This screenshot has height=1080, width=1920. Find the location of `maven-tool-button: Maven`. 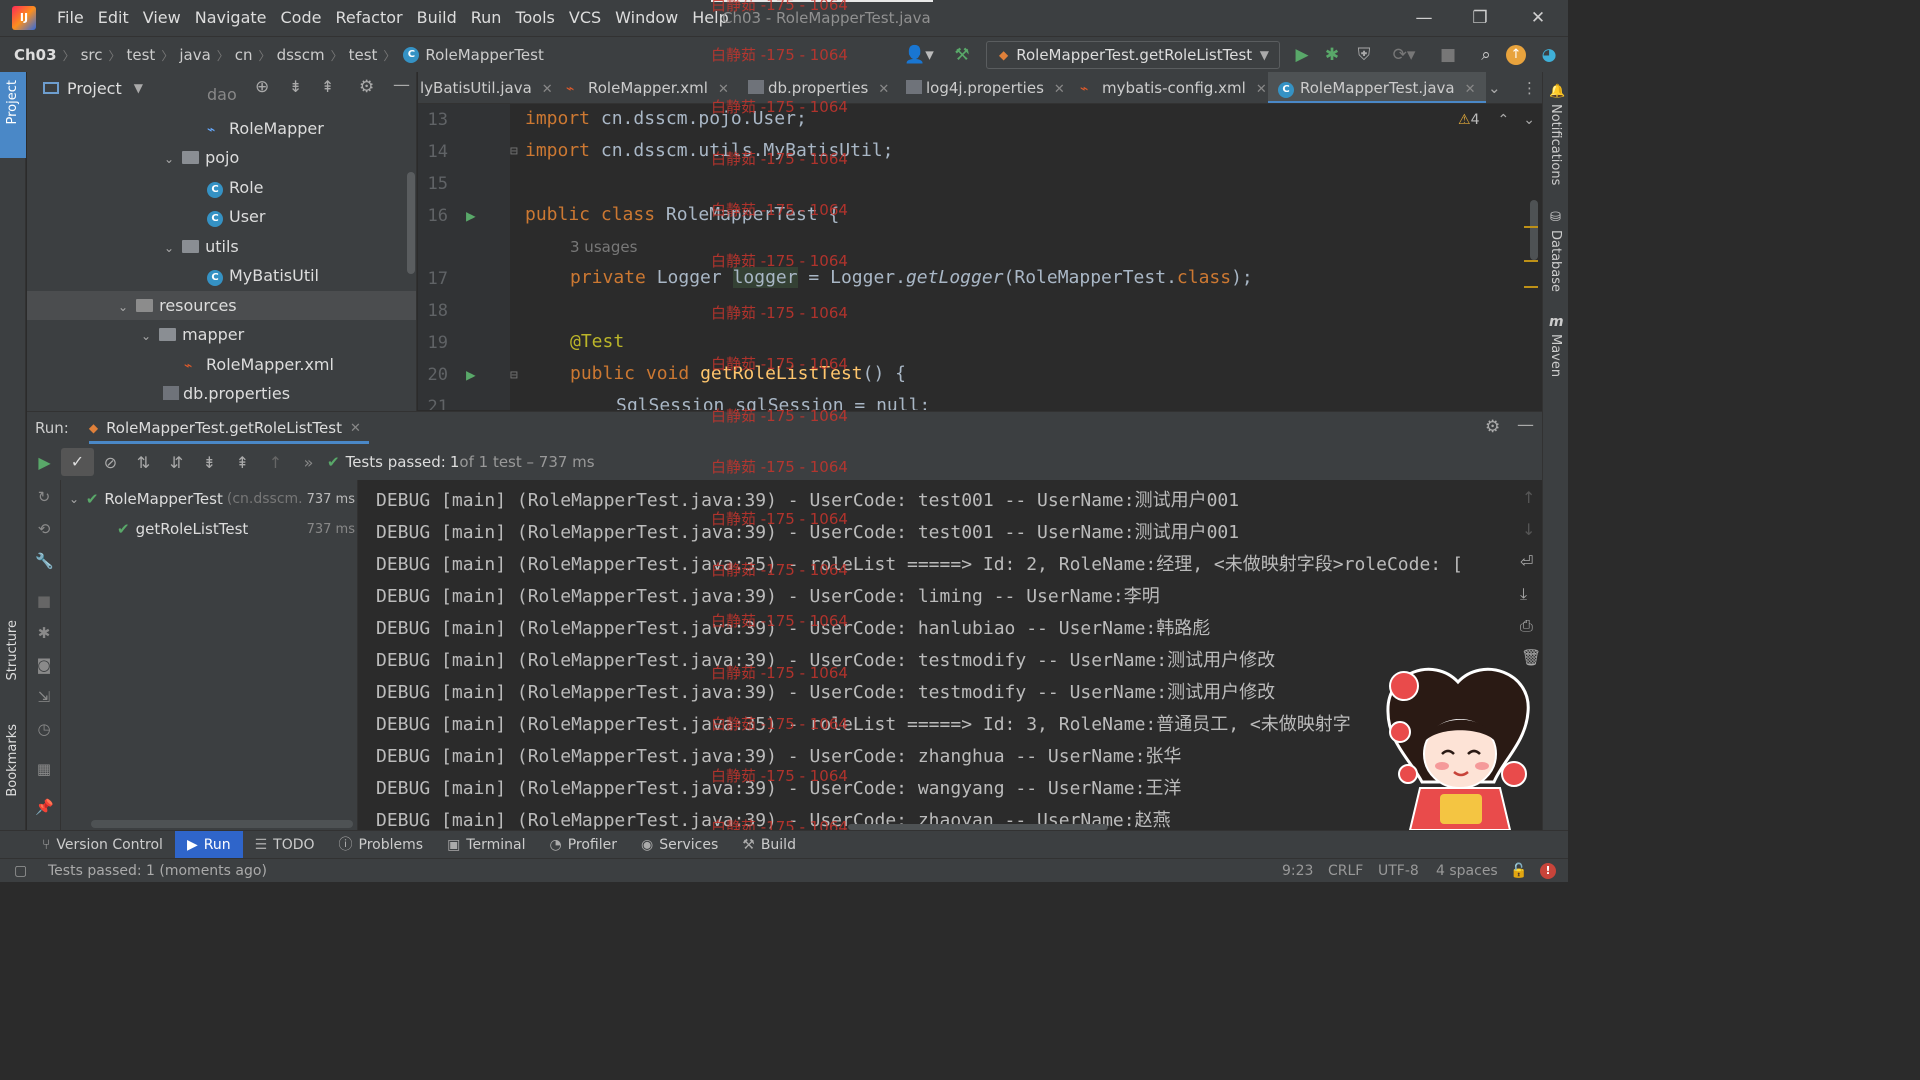

maven-tool-button: Maven is located at coordinates (1555, 355).